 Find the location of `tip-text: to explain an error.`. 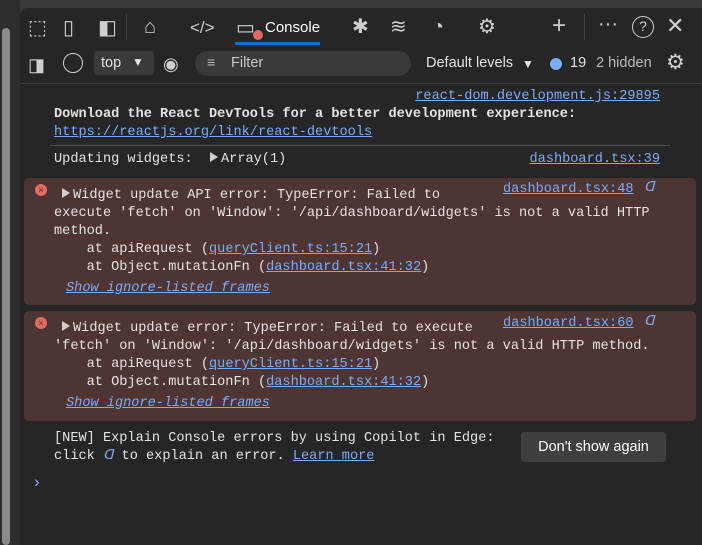

tip-text: to explain an error. is located at coordinates (203, 456).